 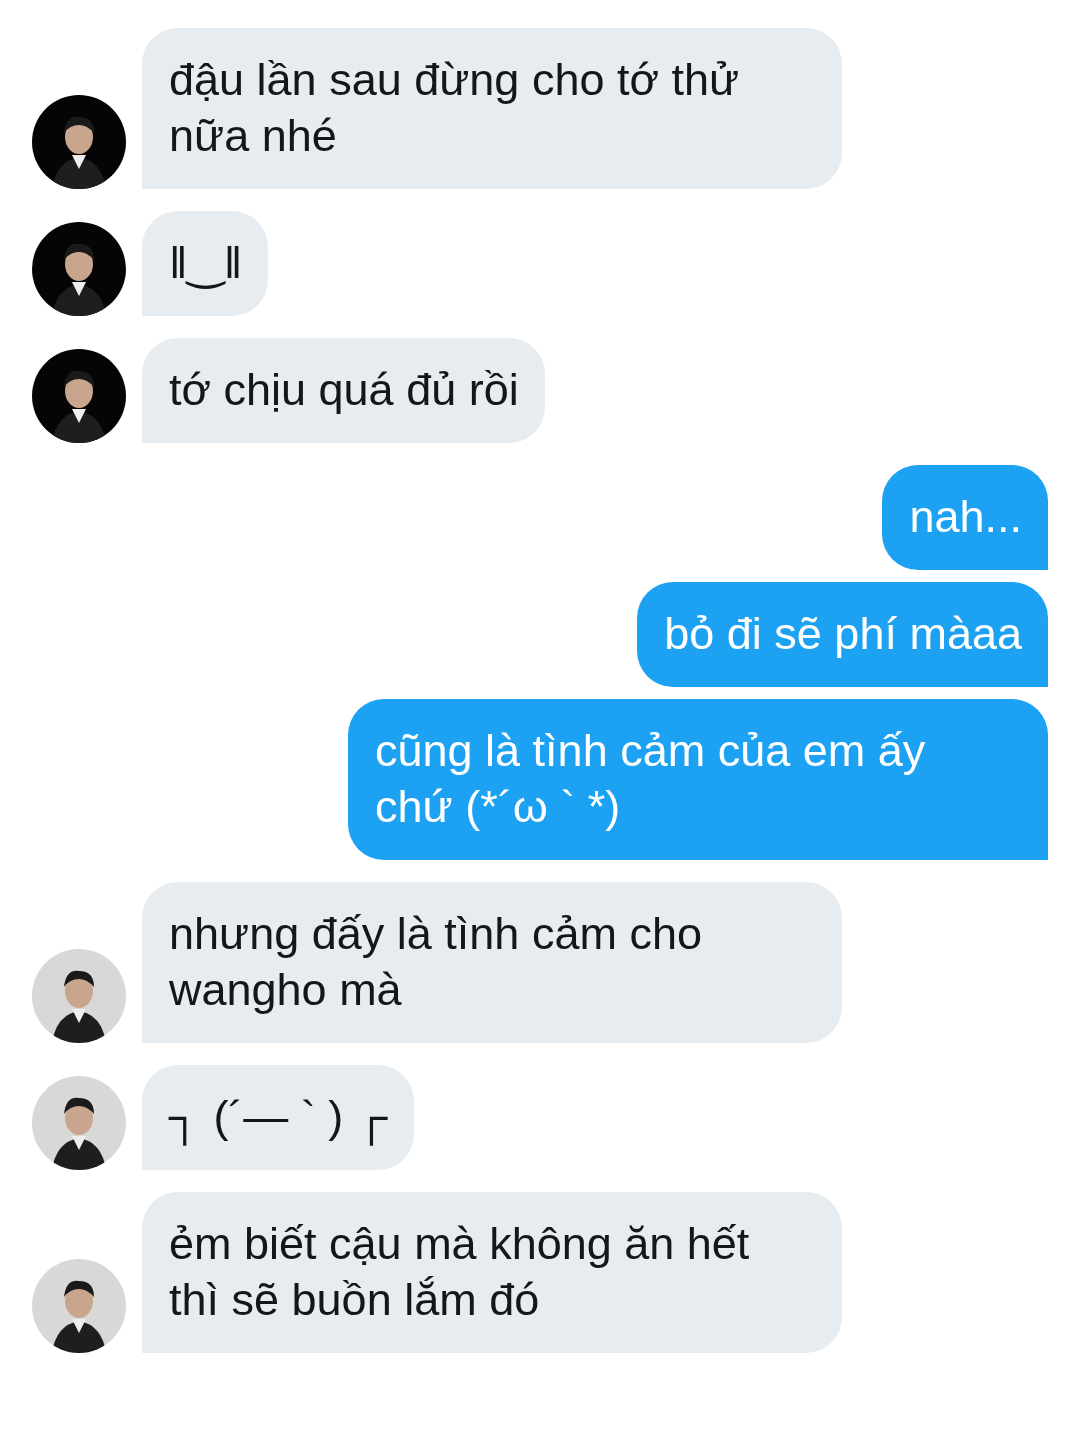 What do you see at coordinates (205, 263) in the screenshot?
I see `message-bubble: ǁ‿ǁ` at bounding box center [205, 263].